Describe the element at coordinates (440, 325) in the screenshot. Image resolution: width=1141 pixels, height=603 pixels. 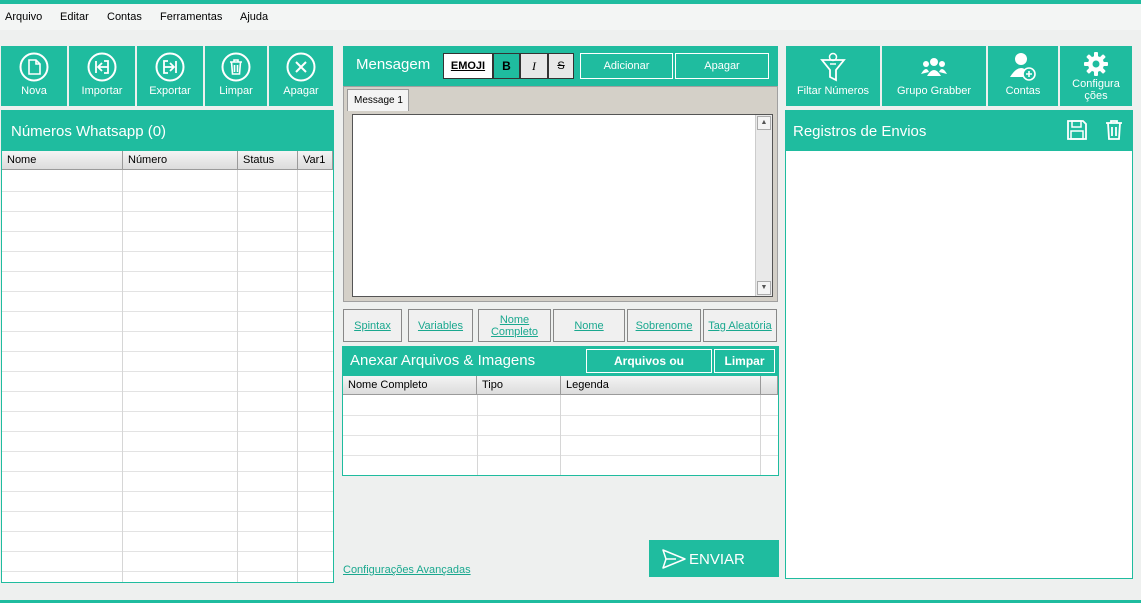
I see `variables-button: Variables` at that location.